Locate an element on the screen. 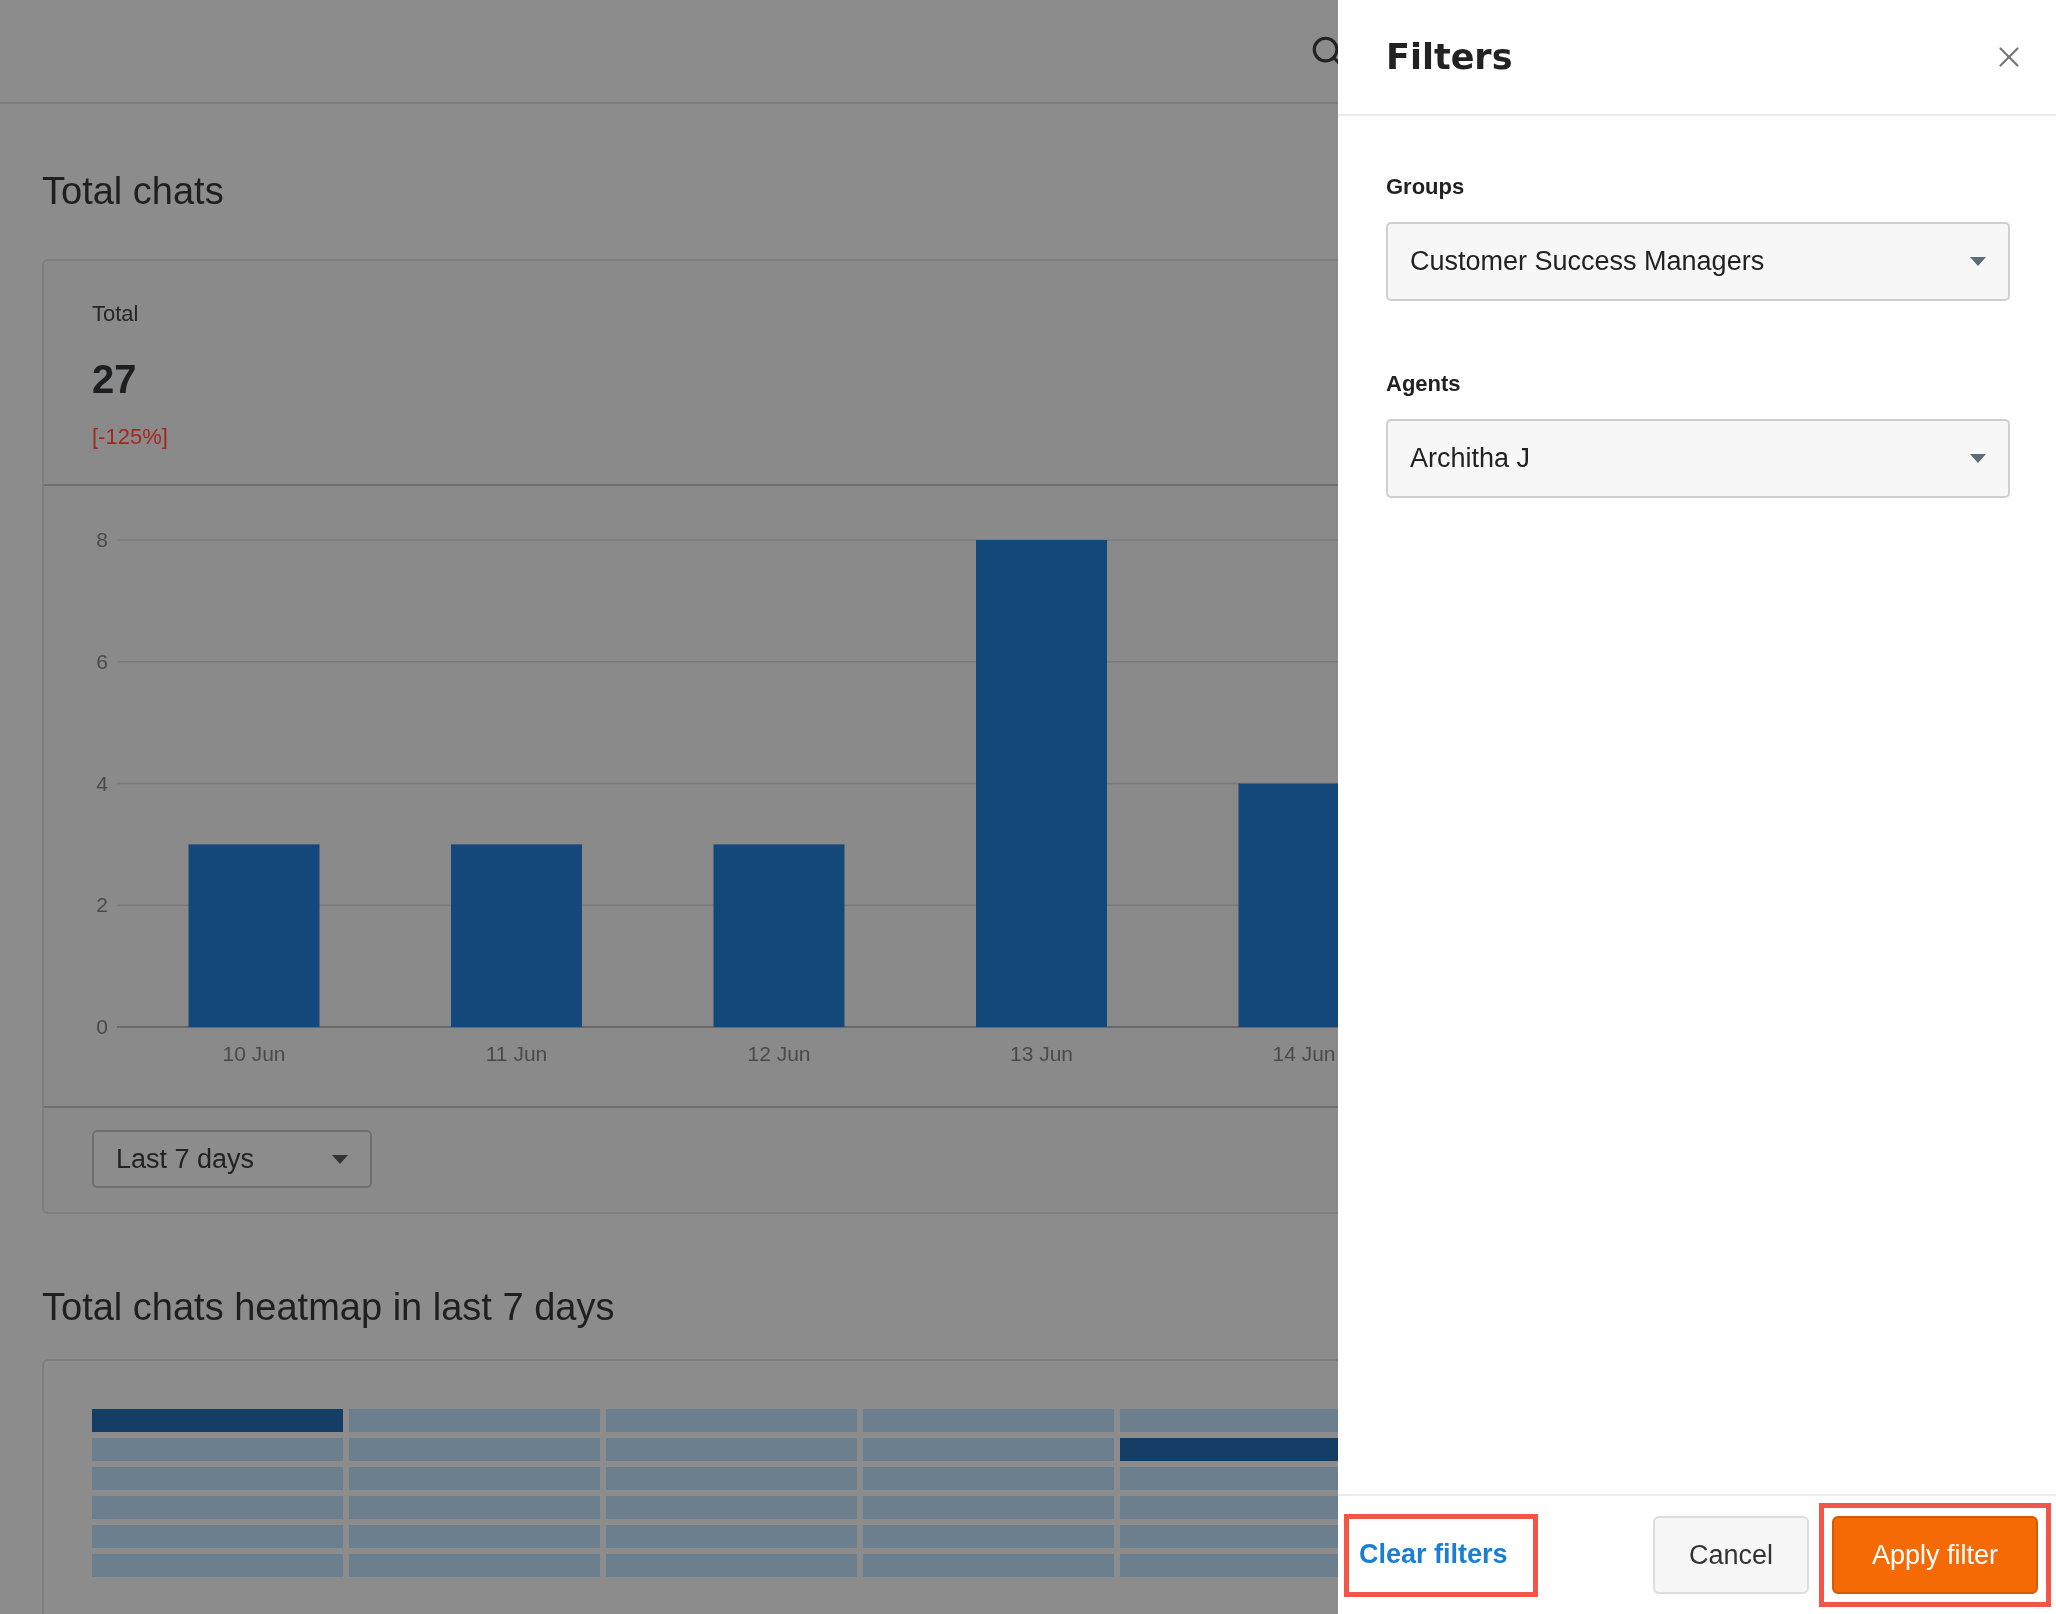 The height and width of the screenshot is (1614, 2056). axis-category-label: 13 Jun is located at coordinates (1041, 1053).